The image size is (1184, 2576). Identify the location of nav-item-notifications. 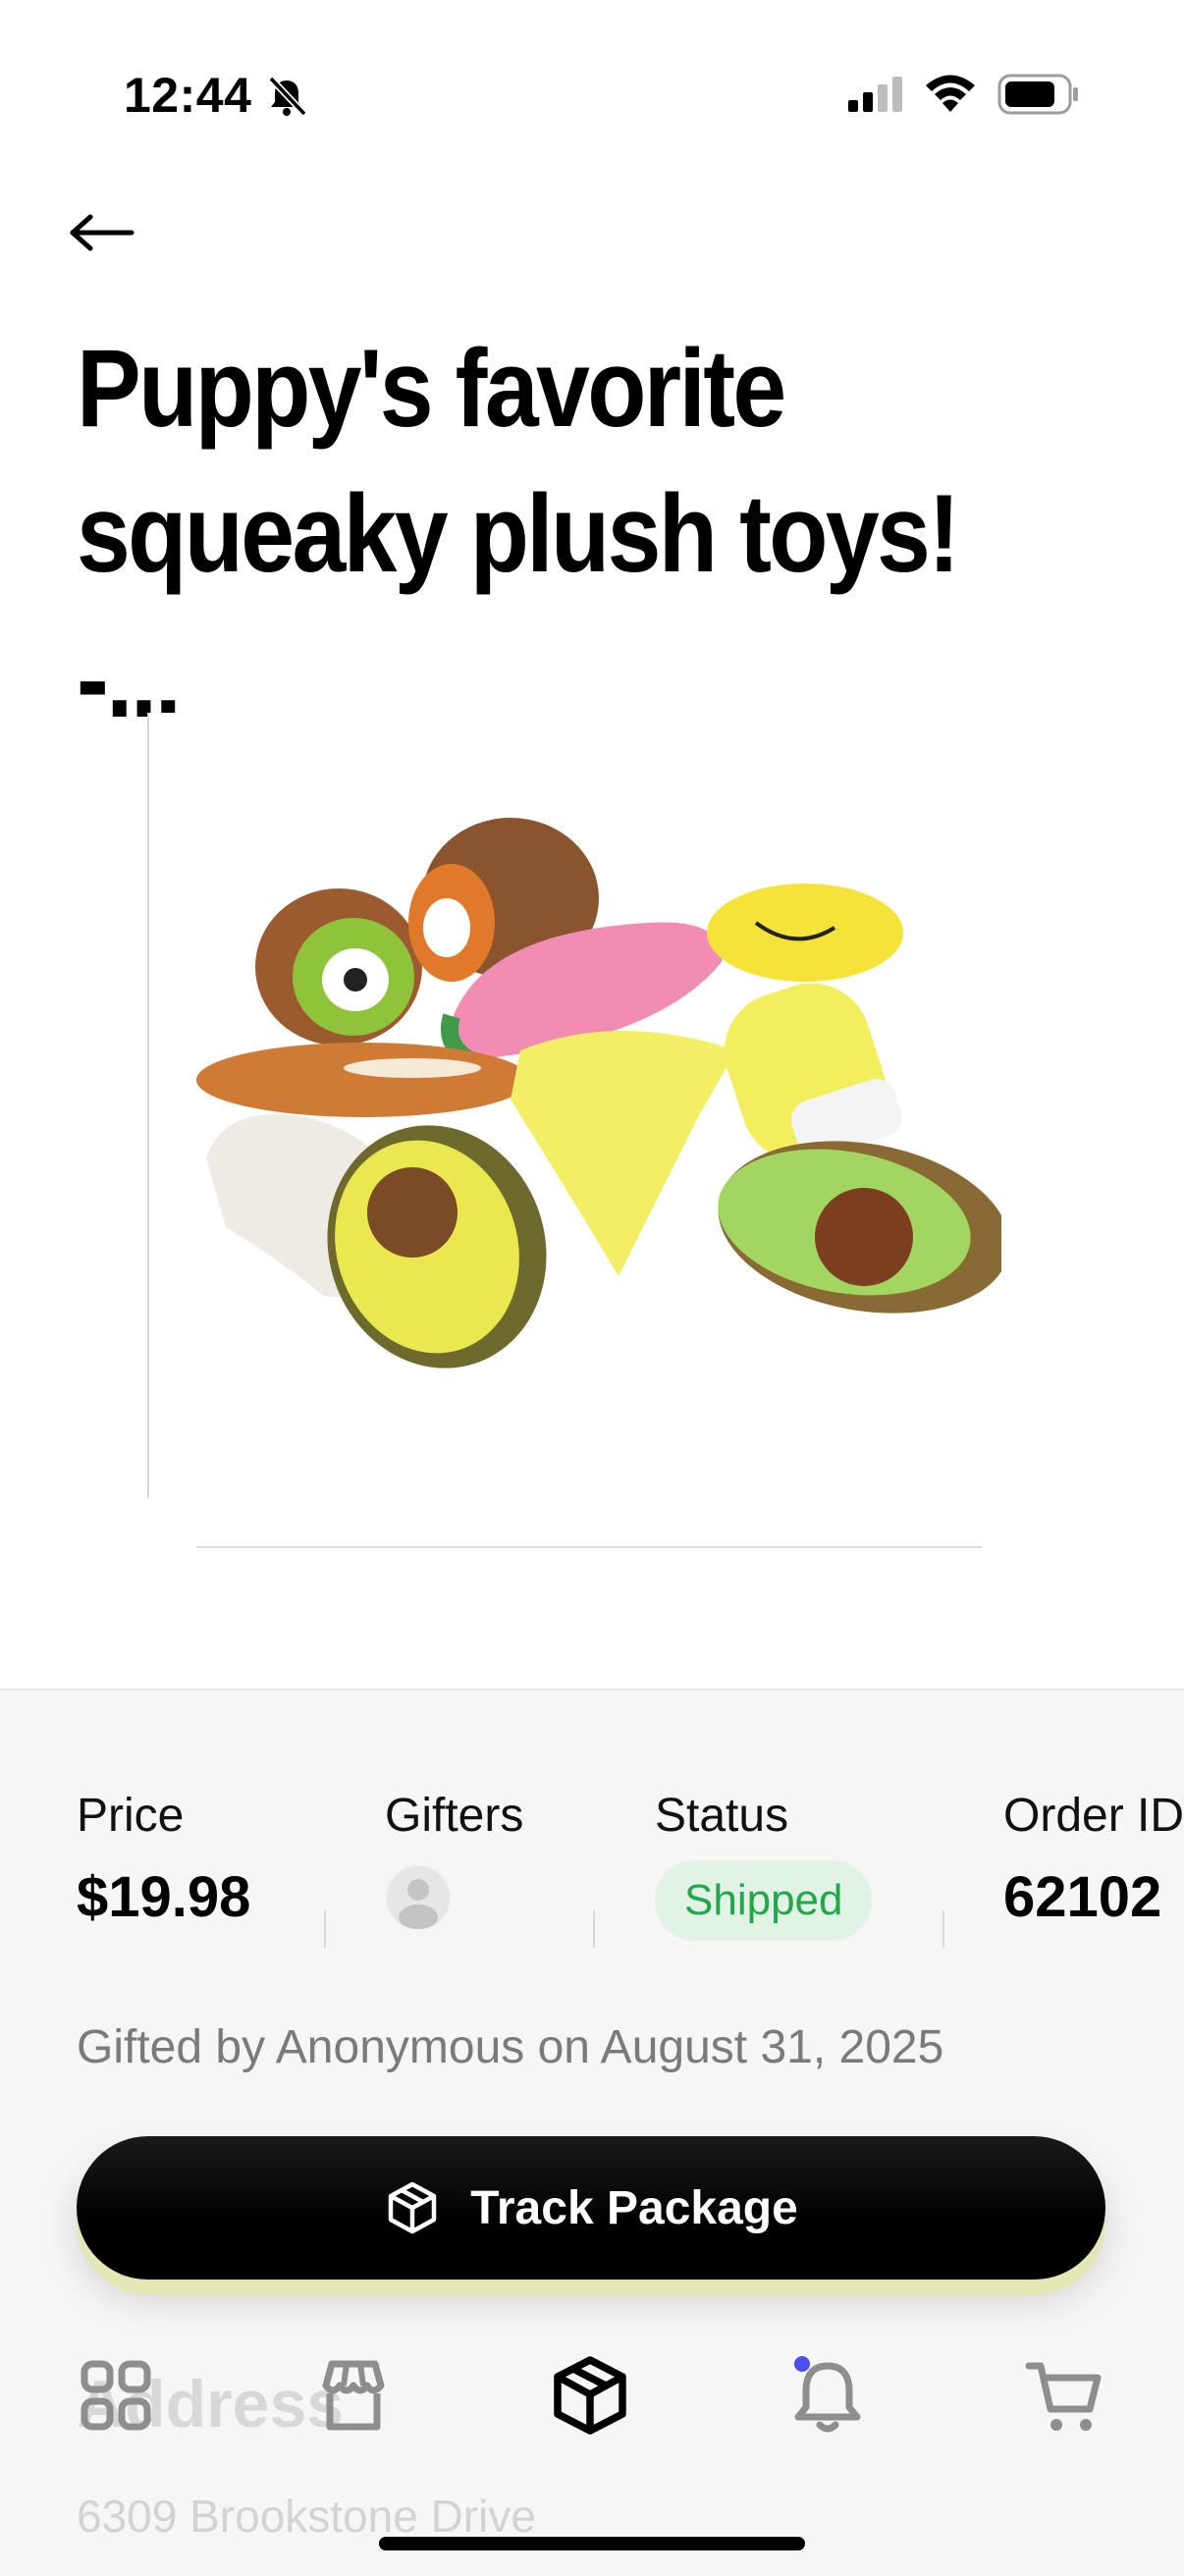
(828, 2395).